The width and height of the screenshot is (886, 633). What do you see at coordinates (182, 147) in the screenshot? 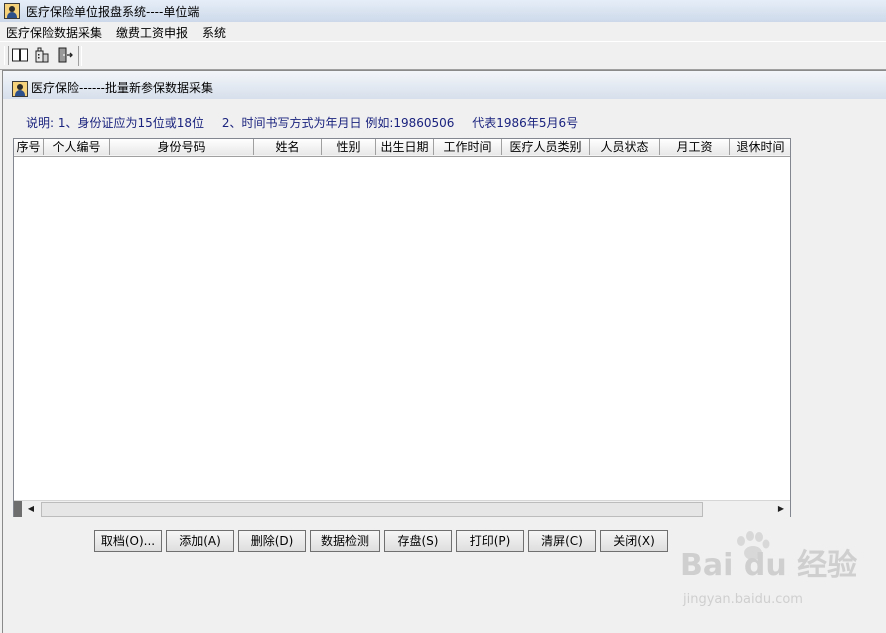
I see `col-header-id-number: 身份号码` at bounding box center [182, 147].